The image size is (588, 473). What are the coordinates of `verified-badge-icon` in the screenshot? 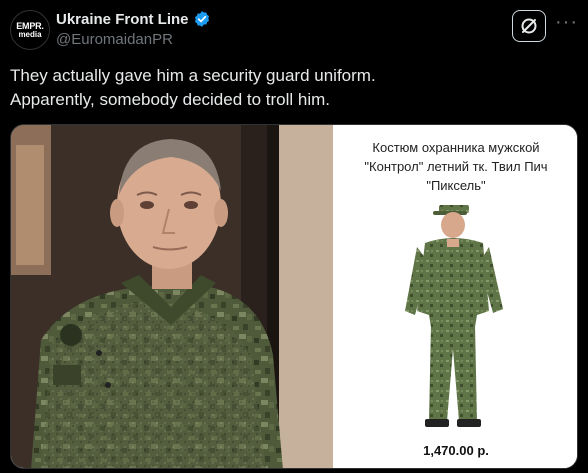 It's located at (201, 19).